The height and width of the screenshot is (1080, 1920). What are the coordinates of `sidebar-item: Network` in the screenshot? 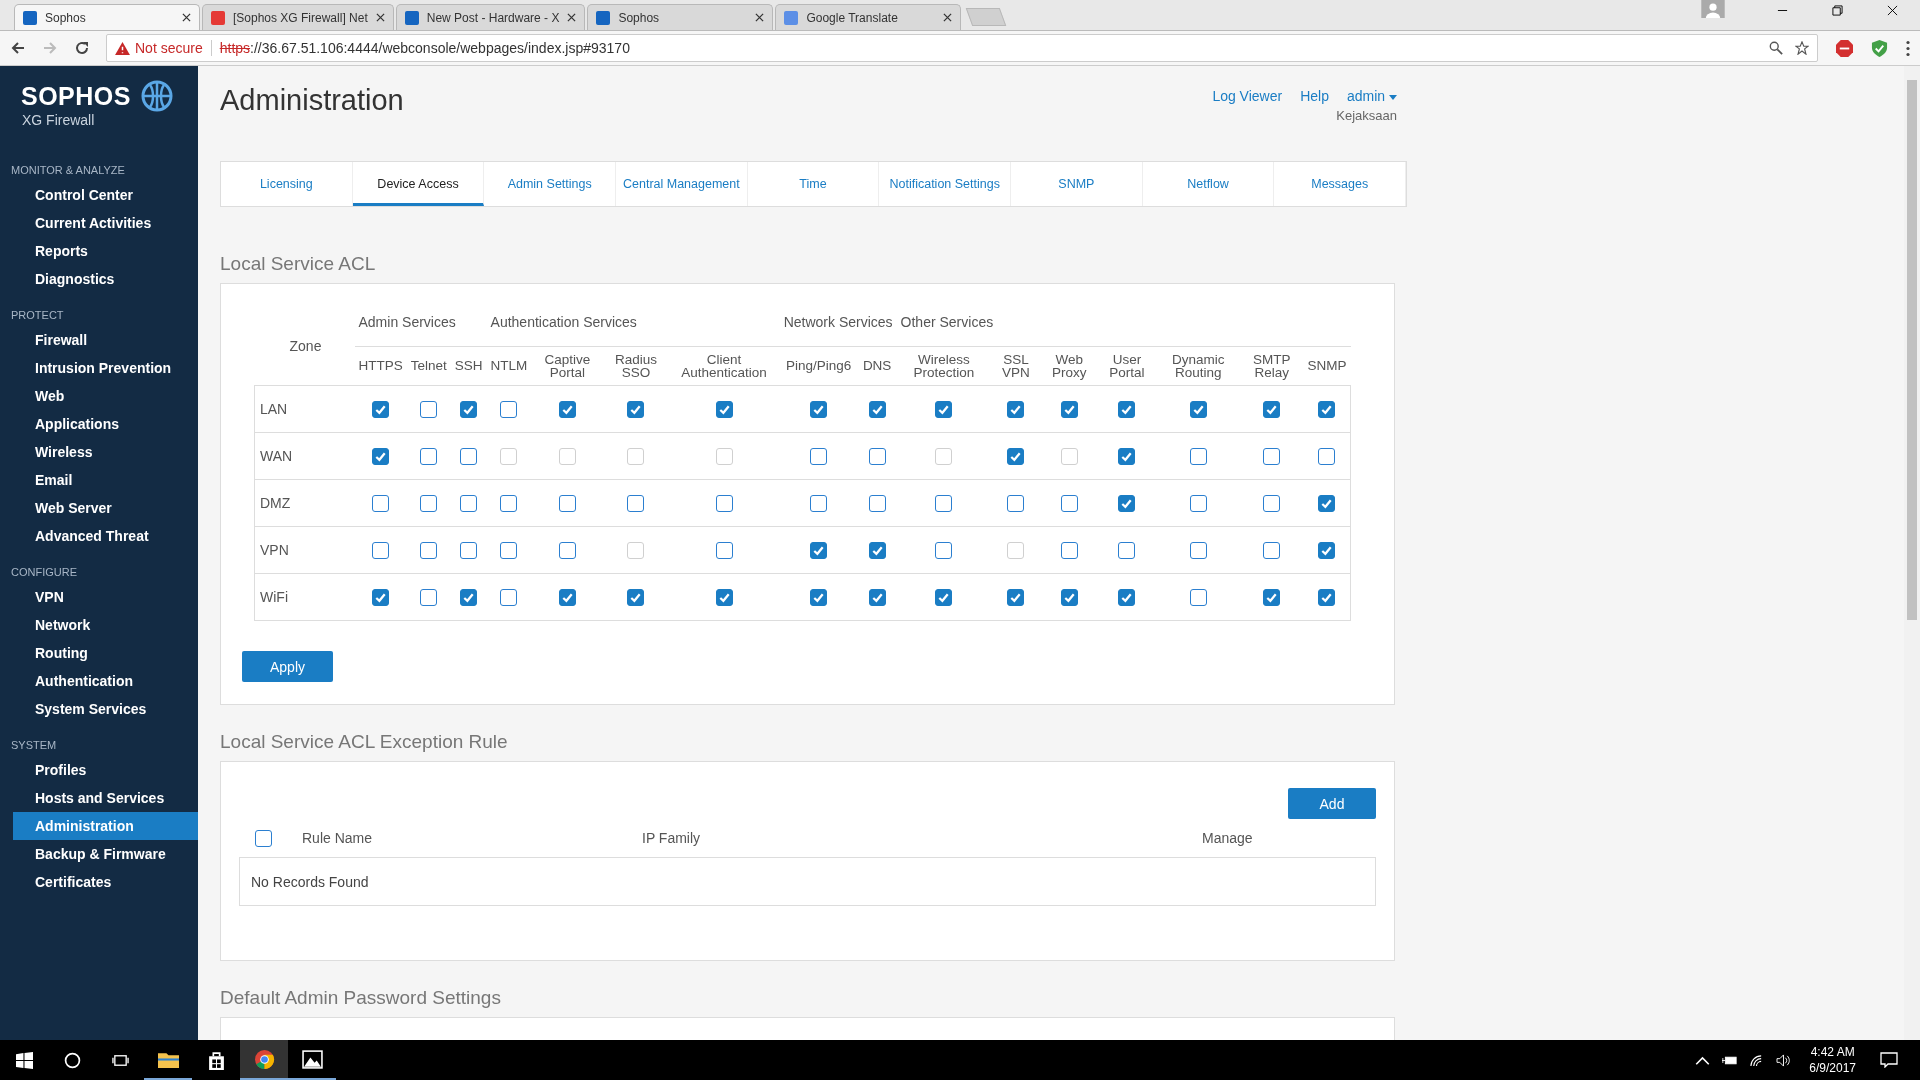 It's located at (105, 625).